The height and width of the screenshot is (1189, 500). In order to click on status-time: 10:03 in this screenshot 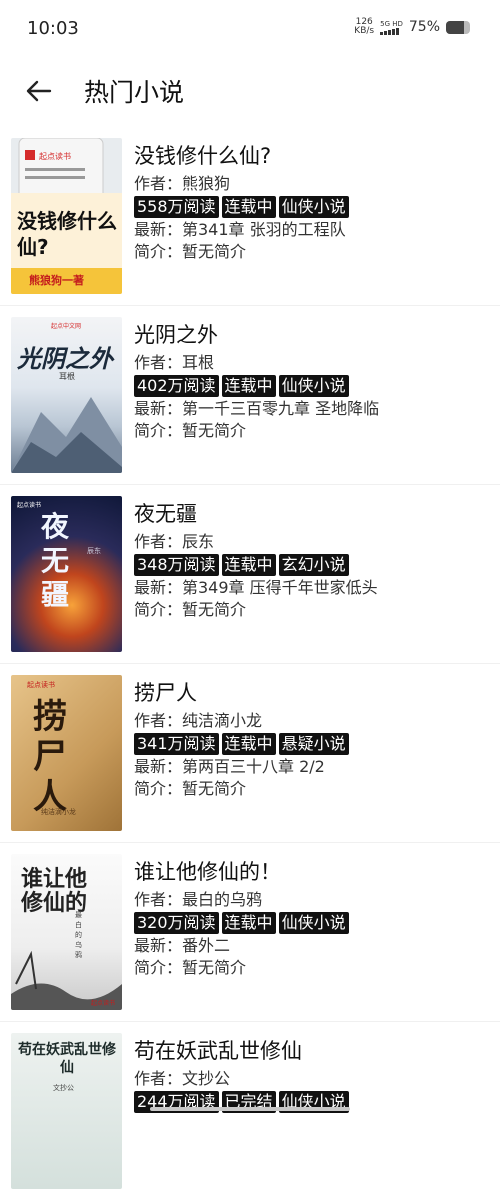, I will do `click(53, 28)`.